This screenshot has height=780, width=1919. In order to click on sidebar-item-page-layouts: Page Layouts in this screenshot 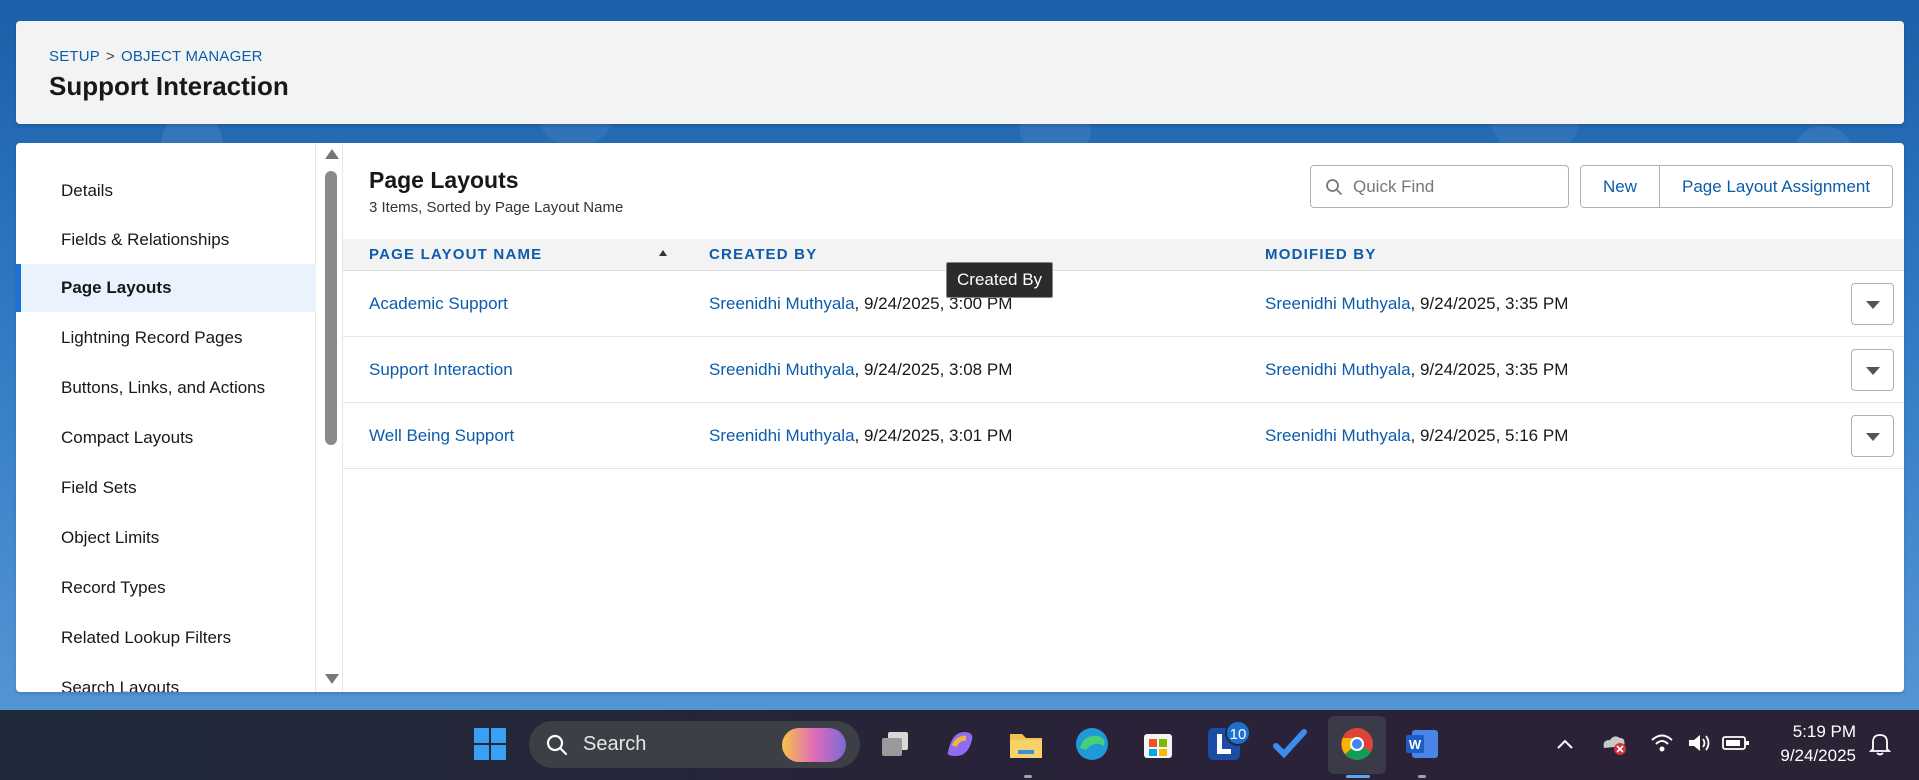, I will do `click(166, 288)`.